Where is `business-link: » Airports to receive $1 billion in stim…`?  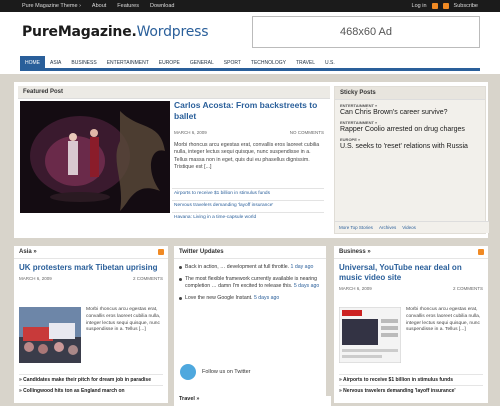
business-link: » Airports to receive $1 billion in stim… is located at coordinates (411, 379).